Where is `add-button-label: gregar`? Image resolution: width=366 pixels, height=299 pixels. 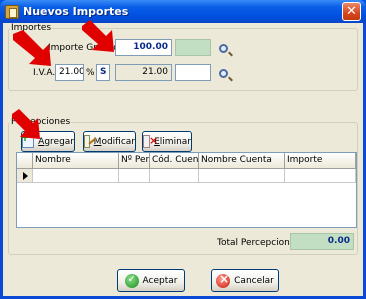 add-button-label: gregar is located at coordinates (59, 141).